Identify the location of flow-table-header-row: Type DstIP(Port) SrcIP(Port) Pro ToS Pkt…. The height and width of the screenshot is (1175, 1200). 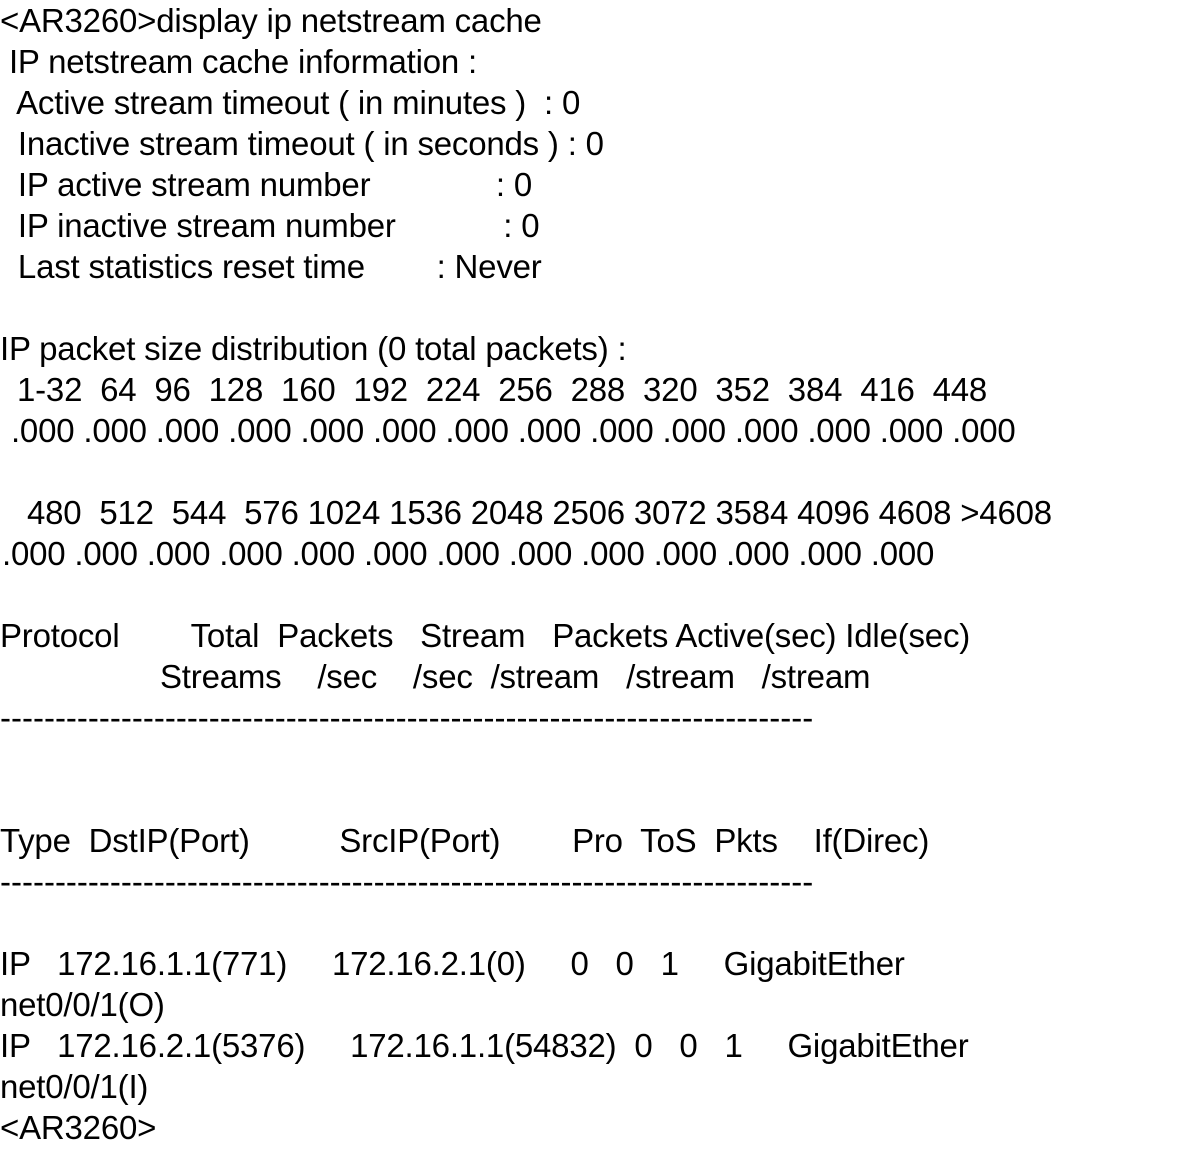
(465, 840).